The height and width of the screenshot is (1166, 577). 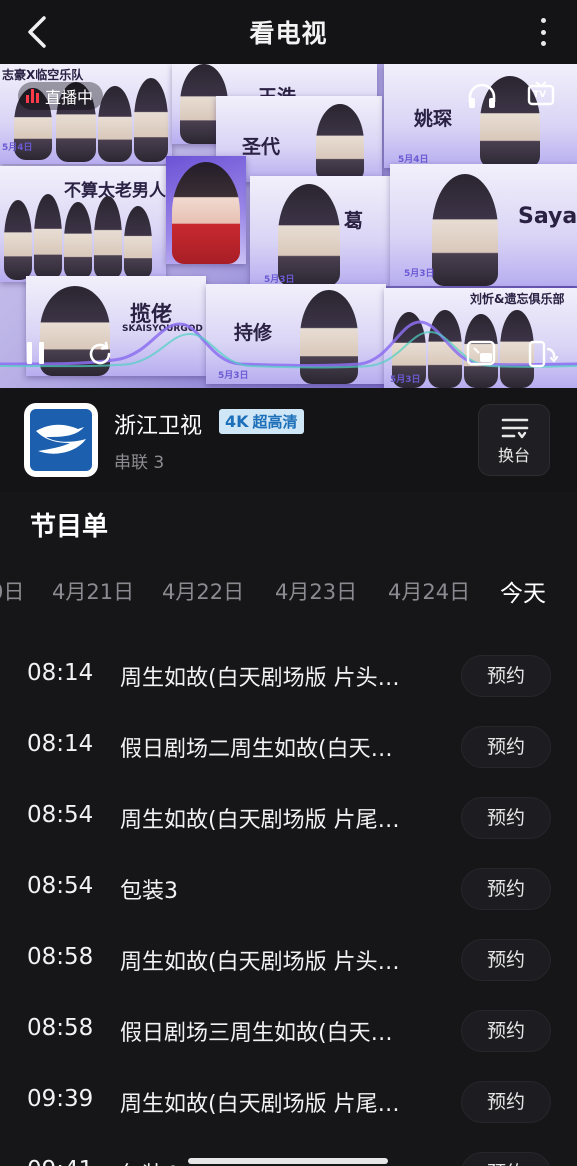 I want to click on uhd-badge: 4K 超高清, so click(x=261, y=421).